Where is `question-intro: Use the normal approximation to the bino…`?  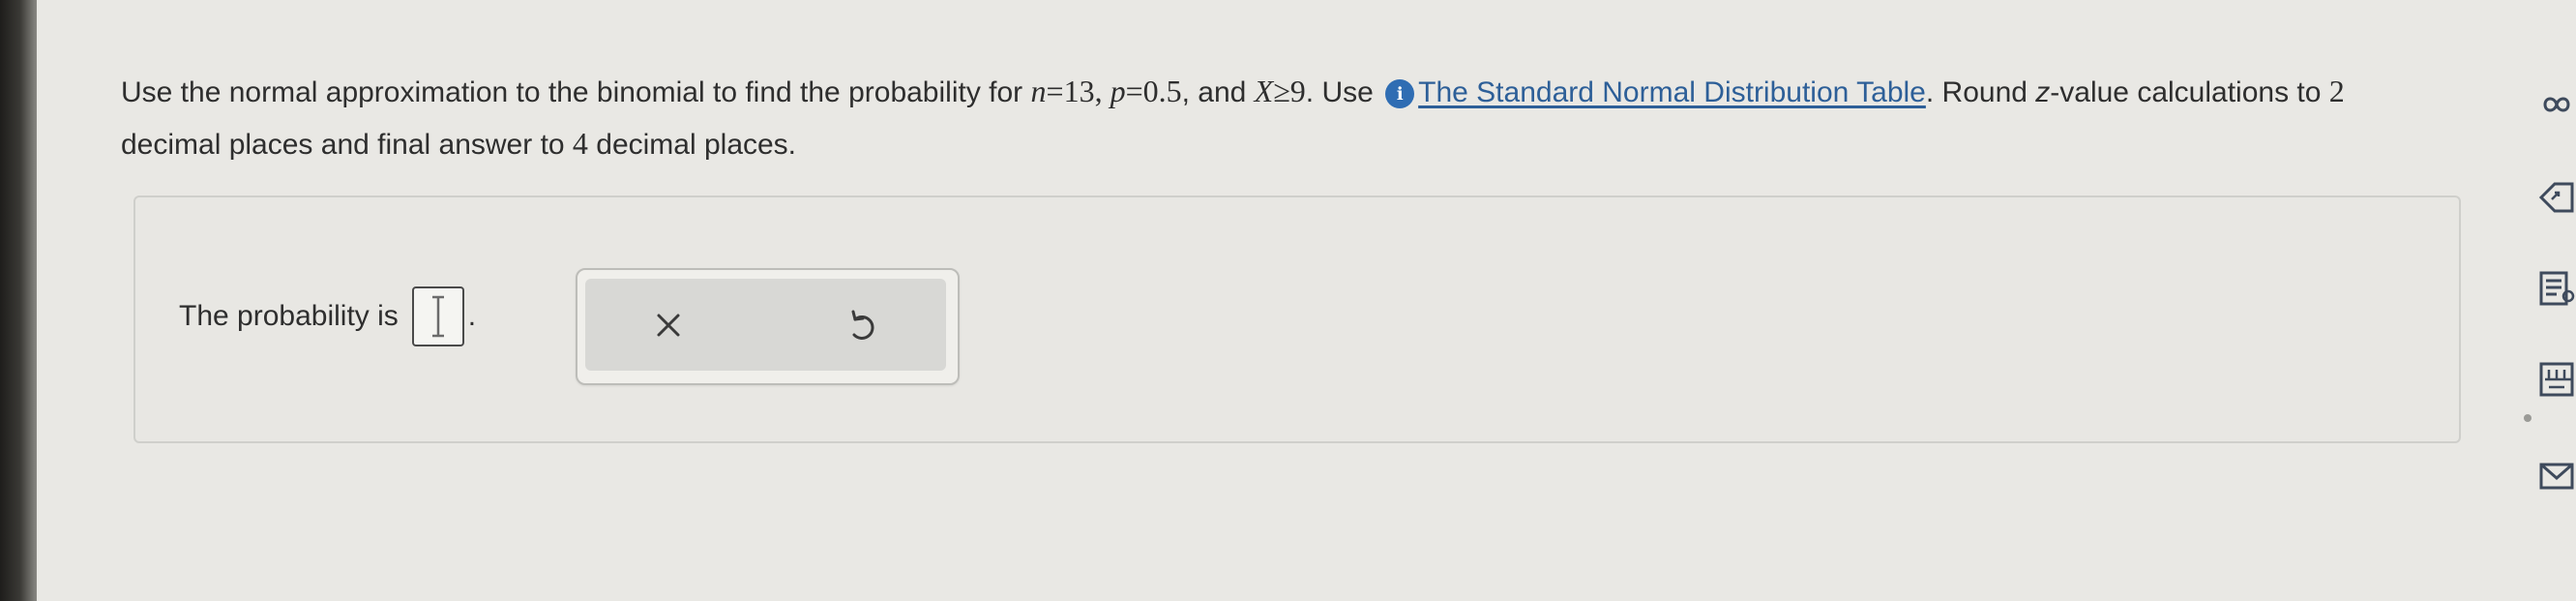 question-intro: Use the normal approximation to the bino… is located at coordinates (576, 92).